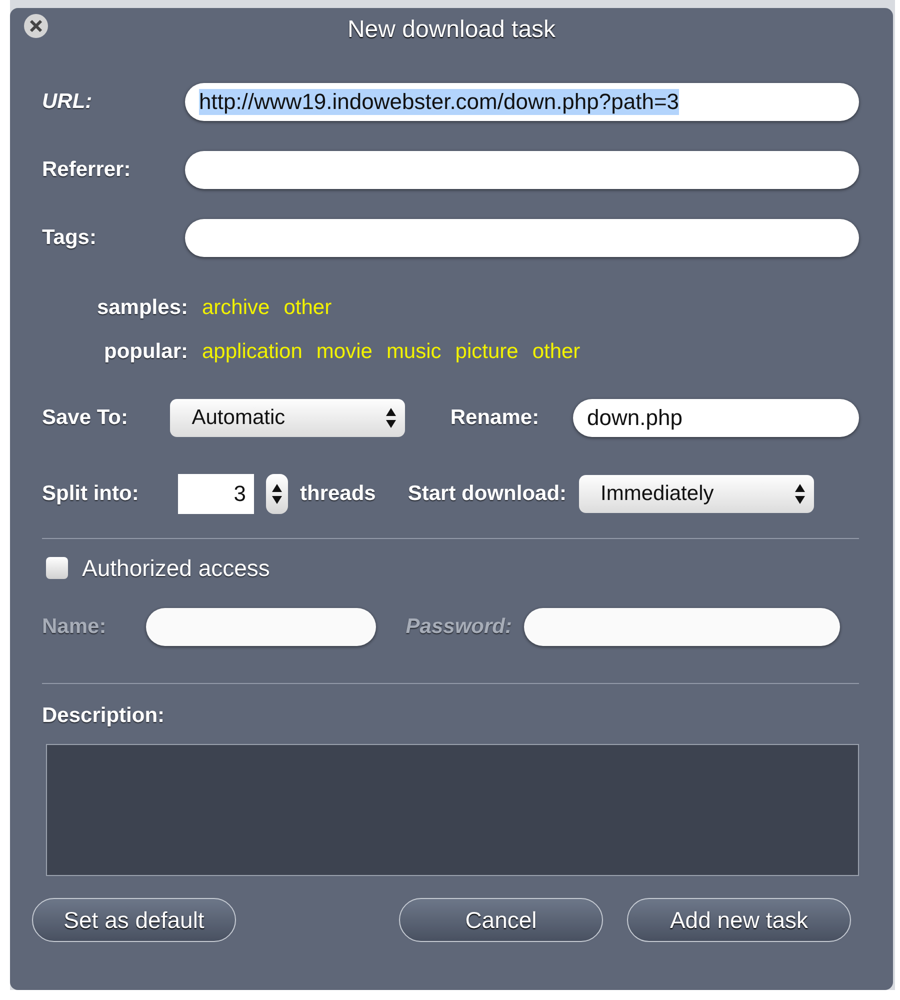 This screenshot has height=1000, width=900. Describe the element at coordinates (452, 810) in the screenshot. I see `description-field` at that location.